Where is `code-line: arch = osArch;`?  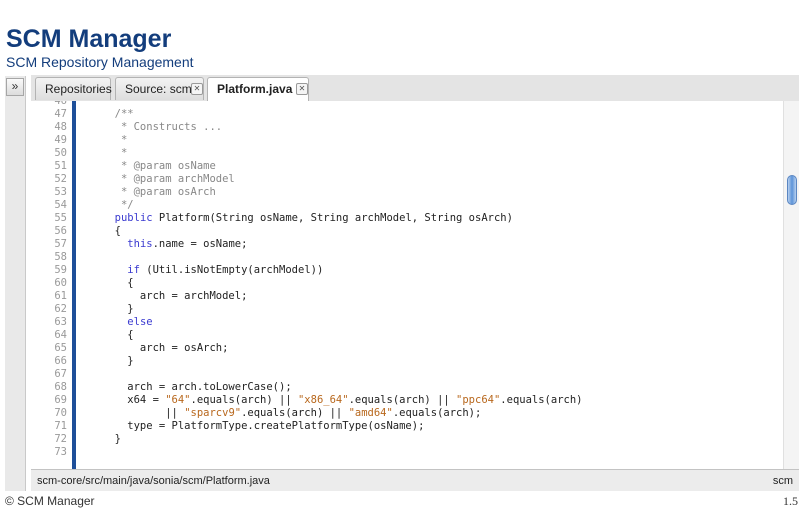 code-line: arch = osArch; is located at coordinates (165, 348).